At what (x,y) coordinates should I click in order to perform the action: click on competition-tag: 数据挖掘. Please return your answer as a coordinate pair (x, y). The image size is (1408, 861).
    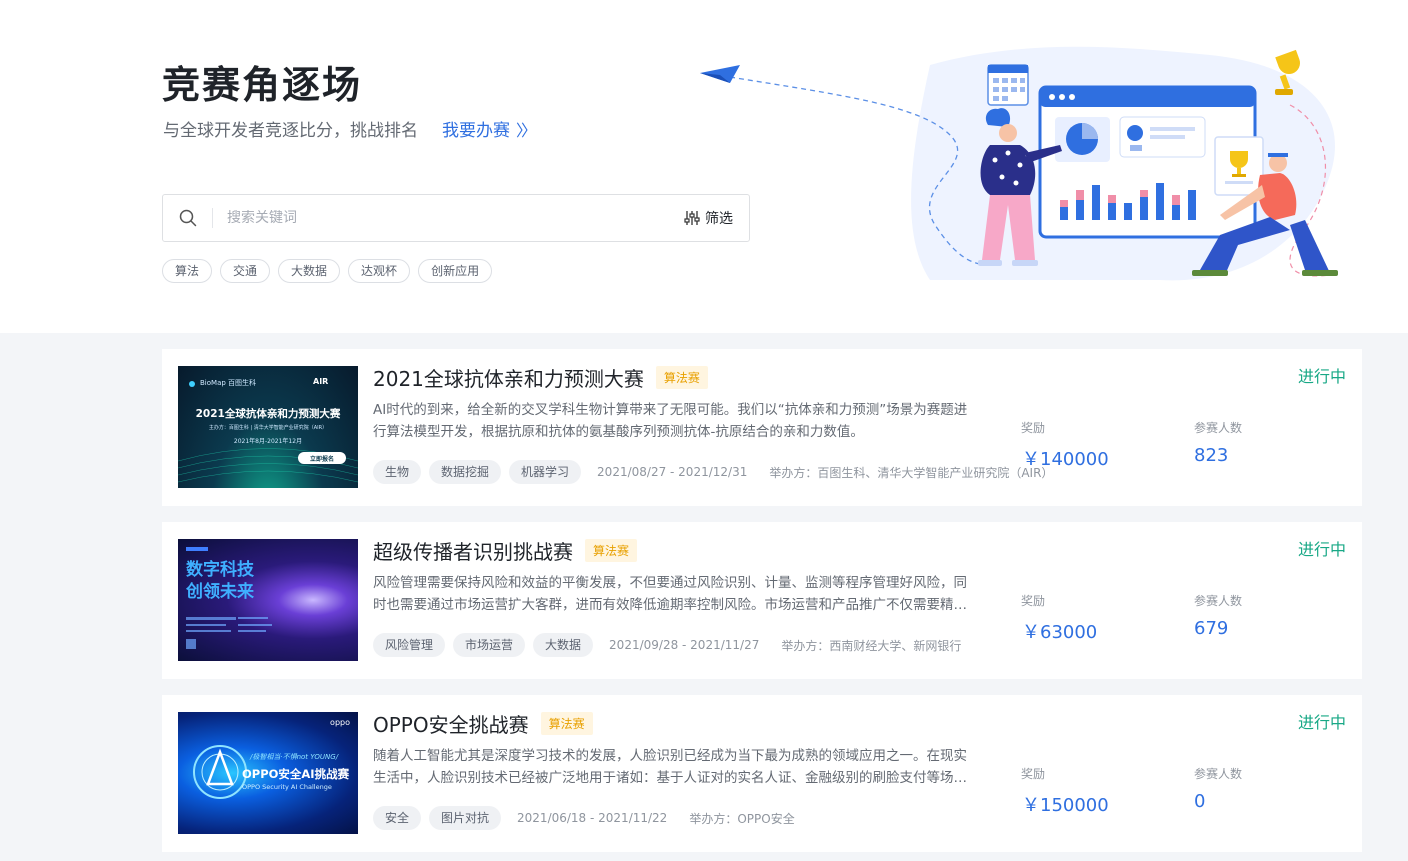
    Looking at the image, I should click on (465, 472).